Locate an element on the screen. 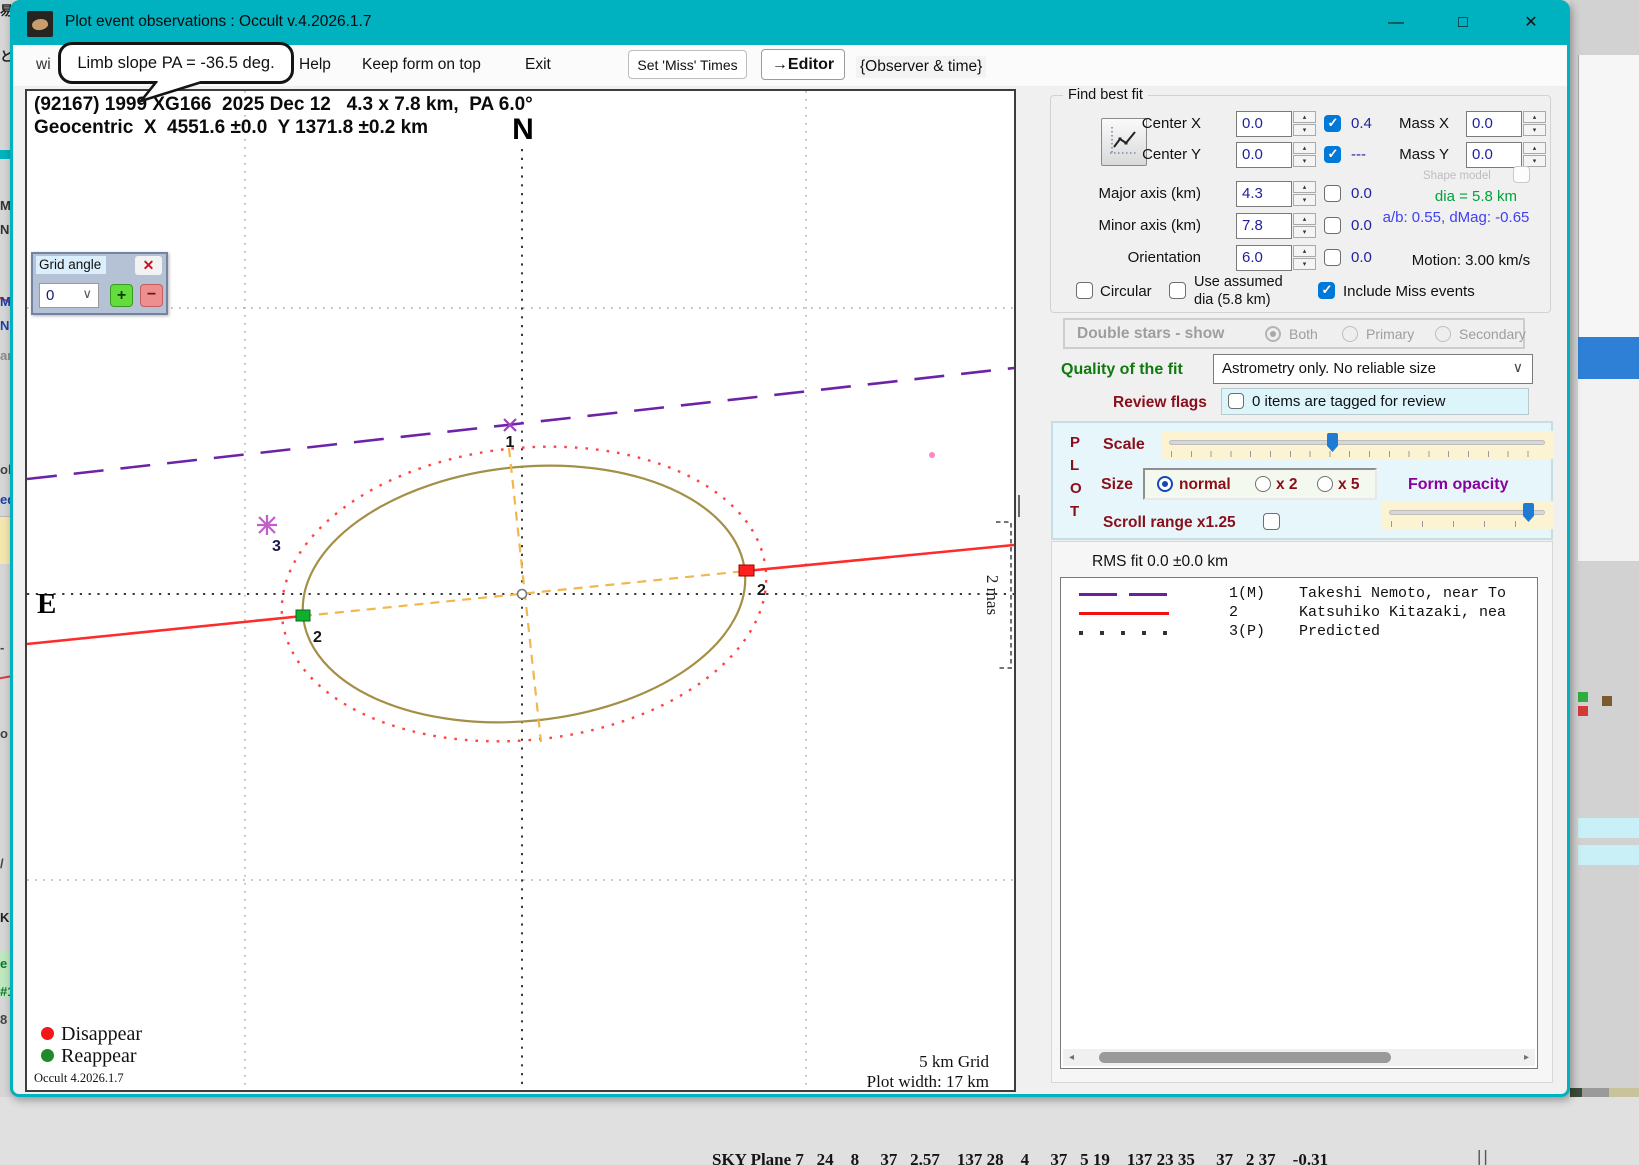 The width and height of the screenshot is (1639, 1165). major-axis-flag: 0.0 is located at coordinates (1361, 193).